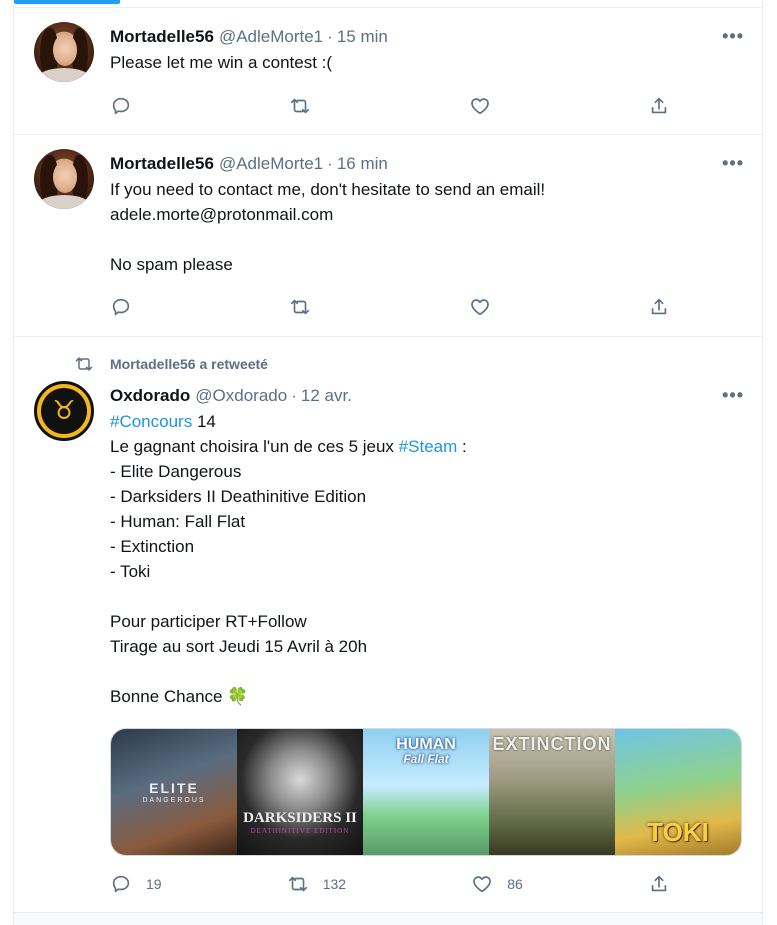 The width and height of the screenshot is (777, 925). What do you see at coordinates (428, 446) in the screenshot?
I see `hashtag-link: #Steam` at bounding box center [428, 446].